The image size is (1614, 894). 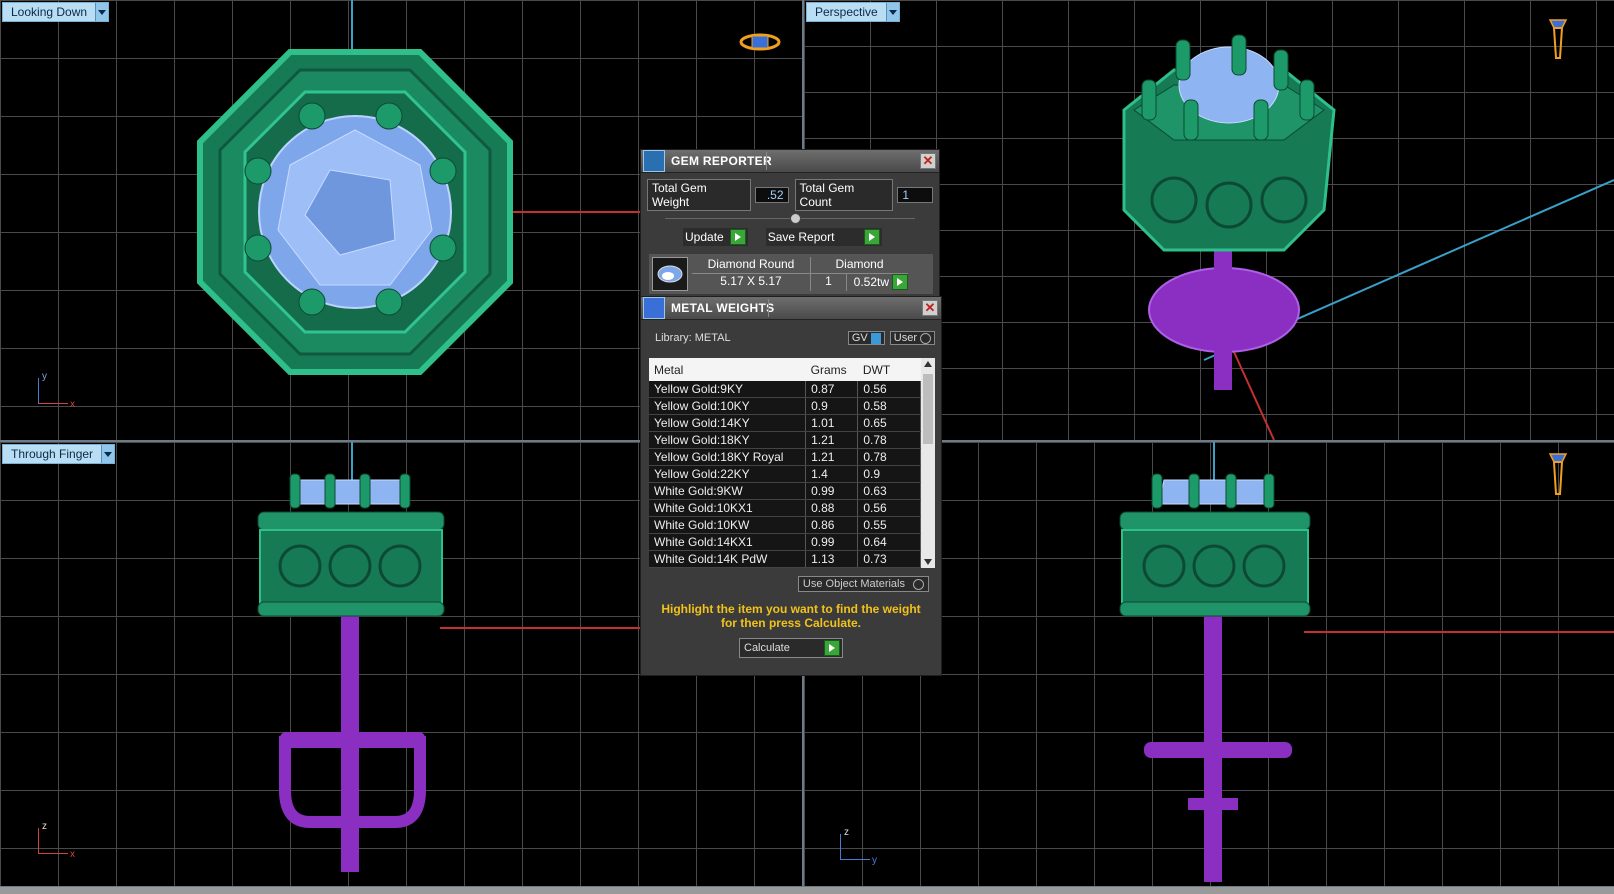 What do you see at coordinates (912, 338) in the screenshot?
I see `user-library-toggle: User` at bounding box center [912, 338].